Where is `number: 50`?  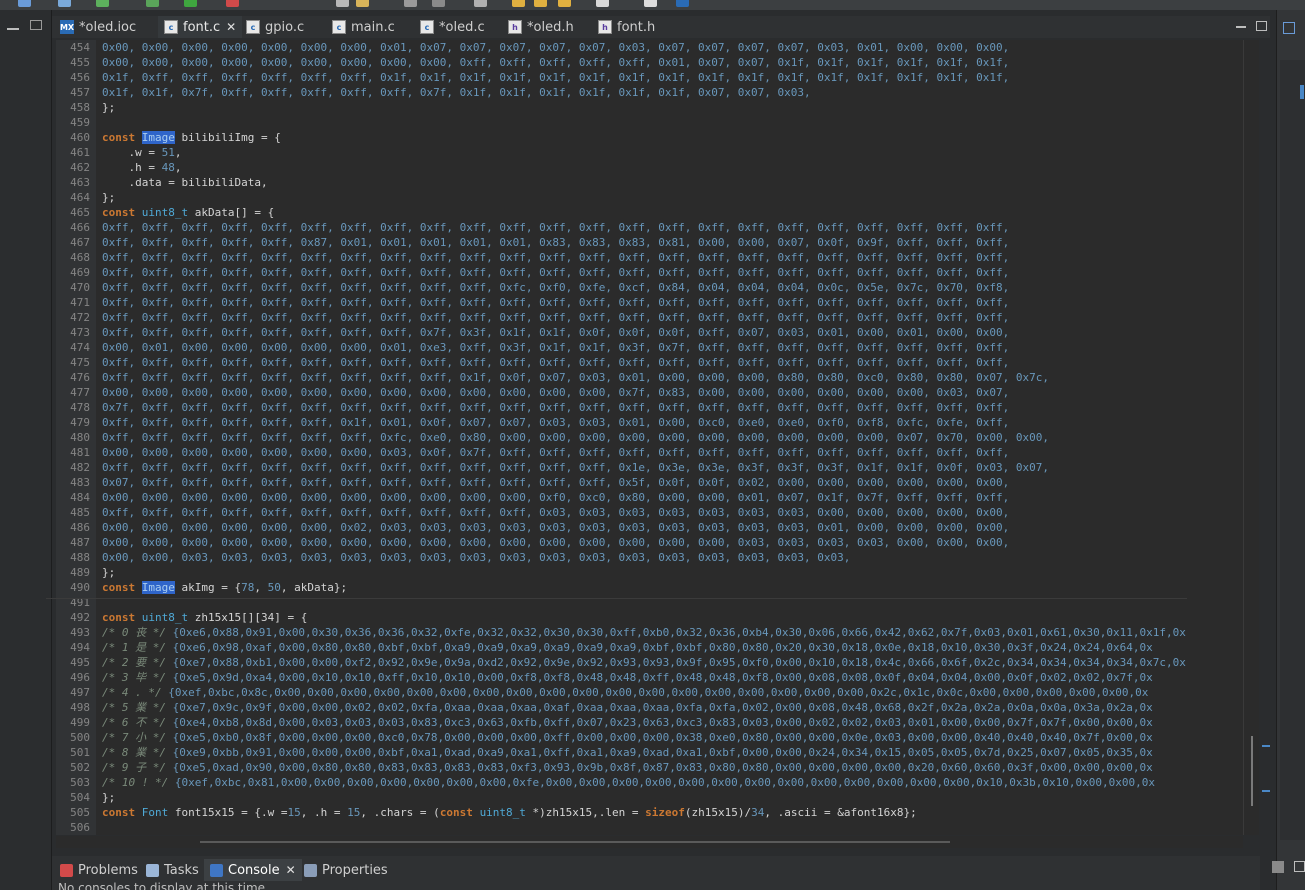
number: 50 is located at coordinates (274, 587).